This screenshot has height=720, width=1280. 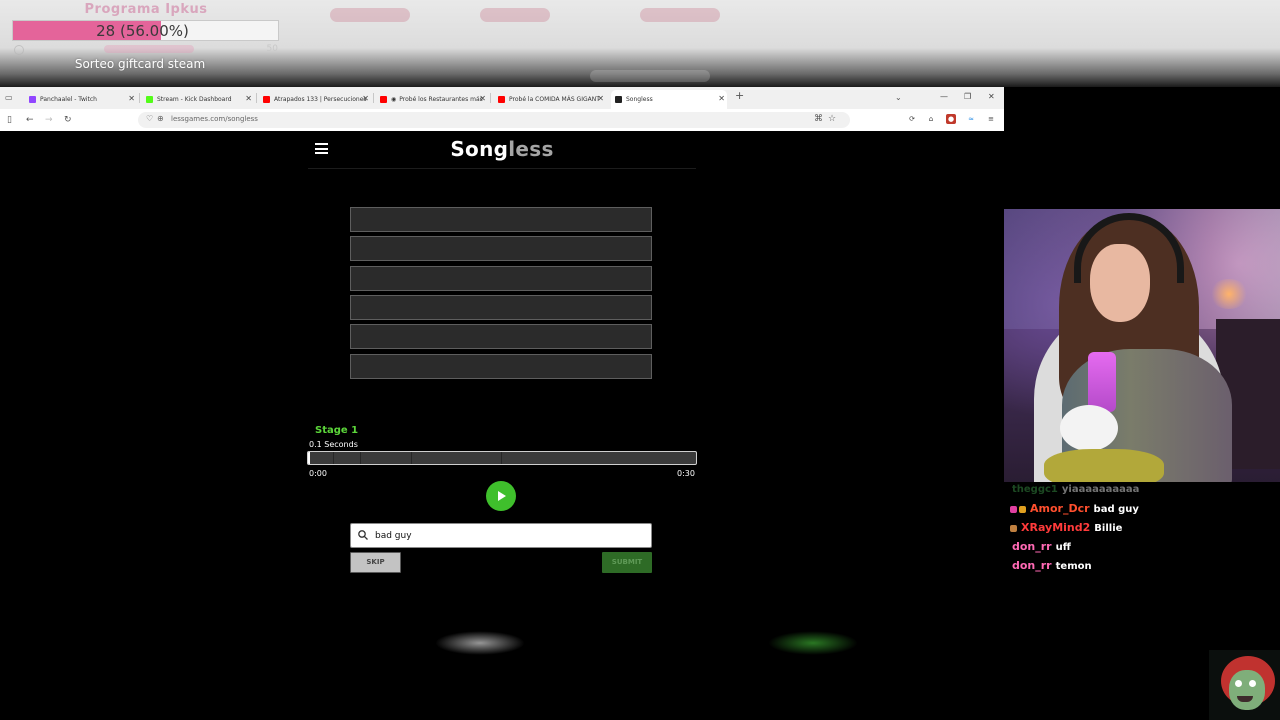 I want to click on submit-button: SUBMIT, so click(x=627, y=562).